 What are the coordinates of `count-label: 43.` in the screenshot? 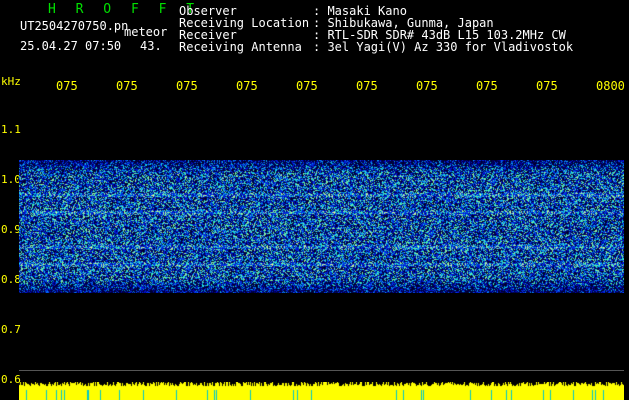 It's located at (151, 46).